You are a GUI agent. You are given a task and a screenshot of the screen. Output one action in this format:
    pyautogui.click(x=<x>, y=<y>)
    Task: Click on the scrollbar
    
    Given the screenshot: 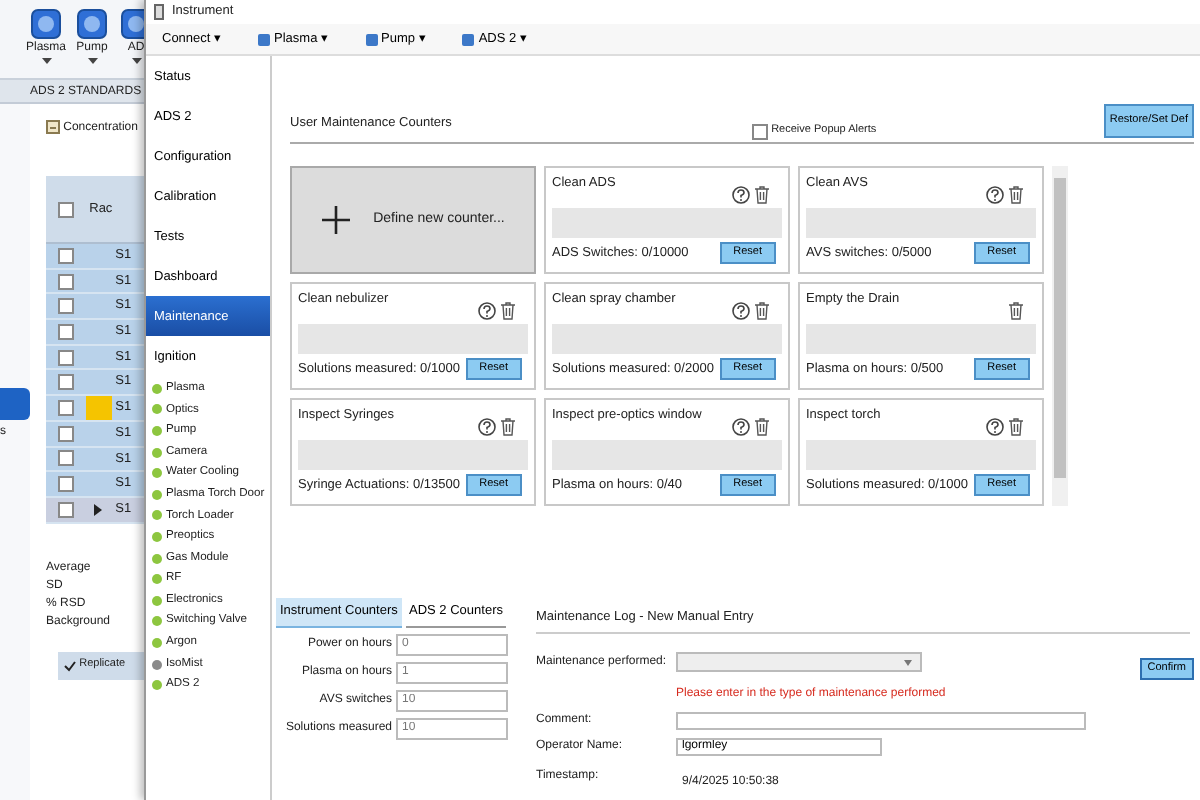 What is the action you would take?
    pyautogui.click(x=1060, y=336)
    